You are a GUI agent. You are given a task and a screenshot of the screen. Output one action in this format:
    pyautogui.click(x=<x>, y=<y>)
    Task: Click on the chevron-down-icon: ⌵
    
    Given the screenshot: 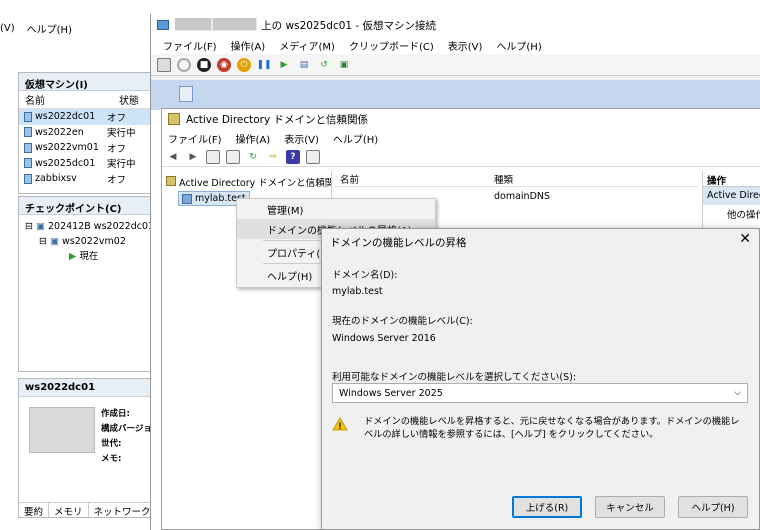 What is the action you would take?
    pyautogui.click(x=737, y=393)
    